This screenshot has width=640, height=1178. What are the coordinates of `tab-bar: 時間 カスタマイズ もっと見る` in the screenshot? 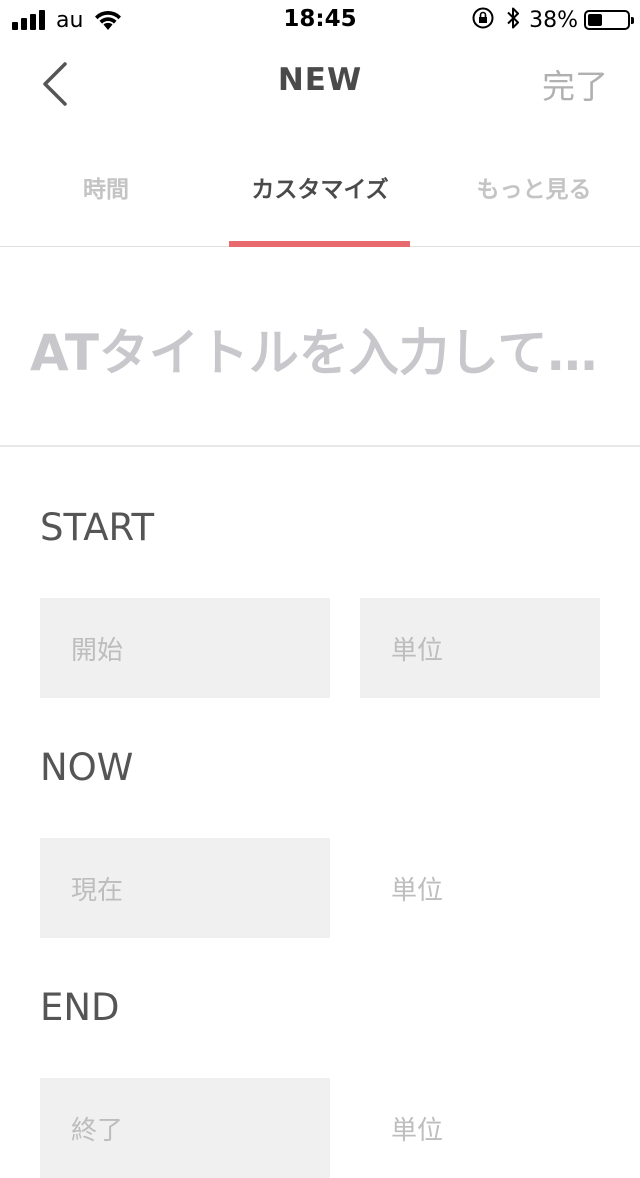 It's located at (320, 197).